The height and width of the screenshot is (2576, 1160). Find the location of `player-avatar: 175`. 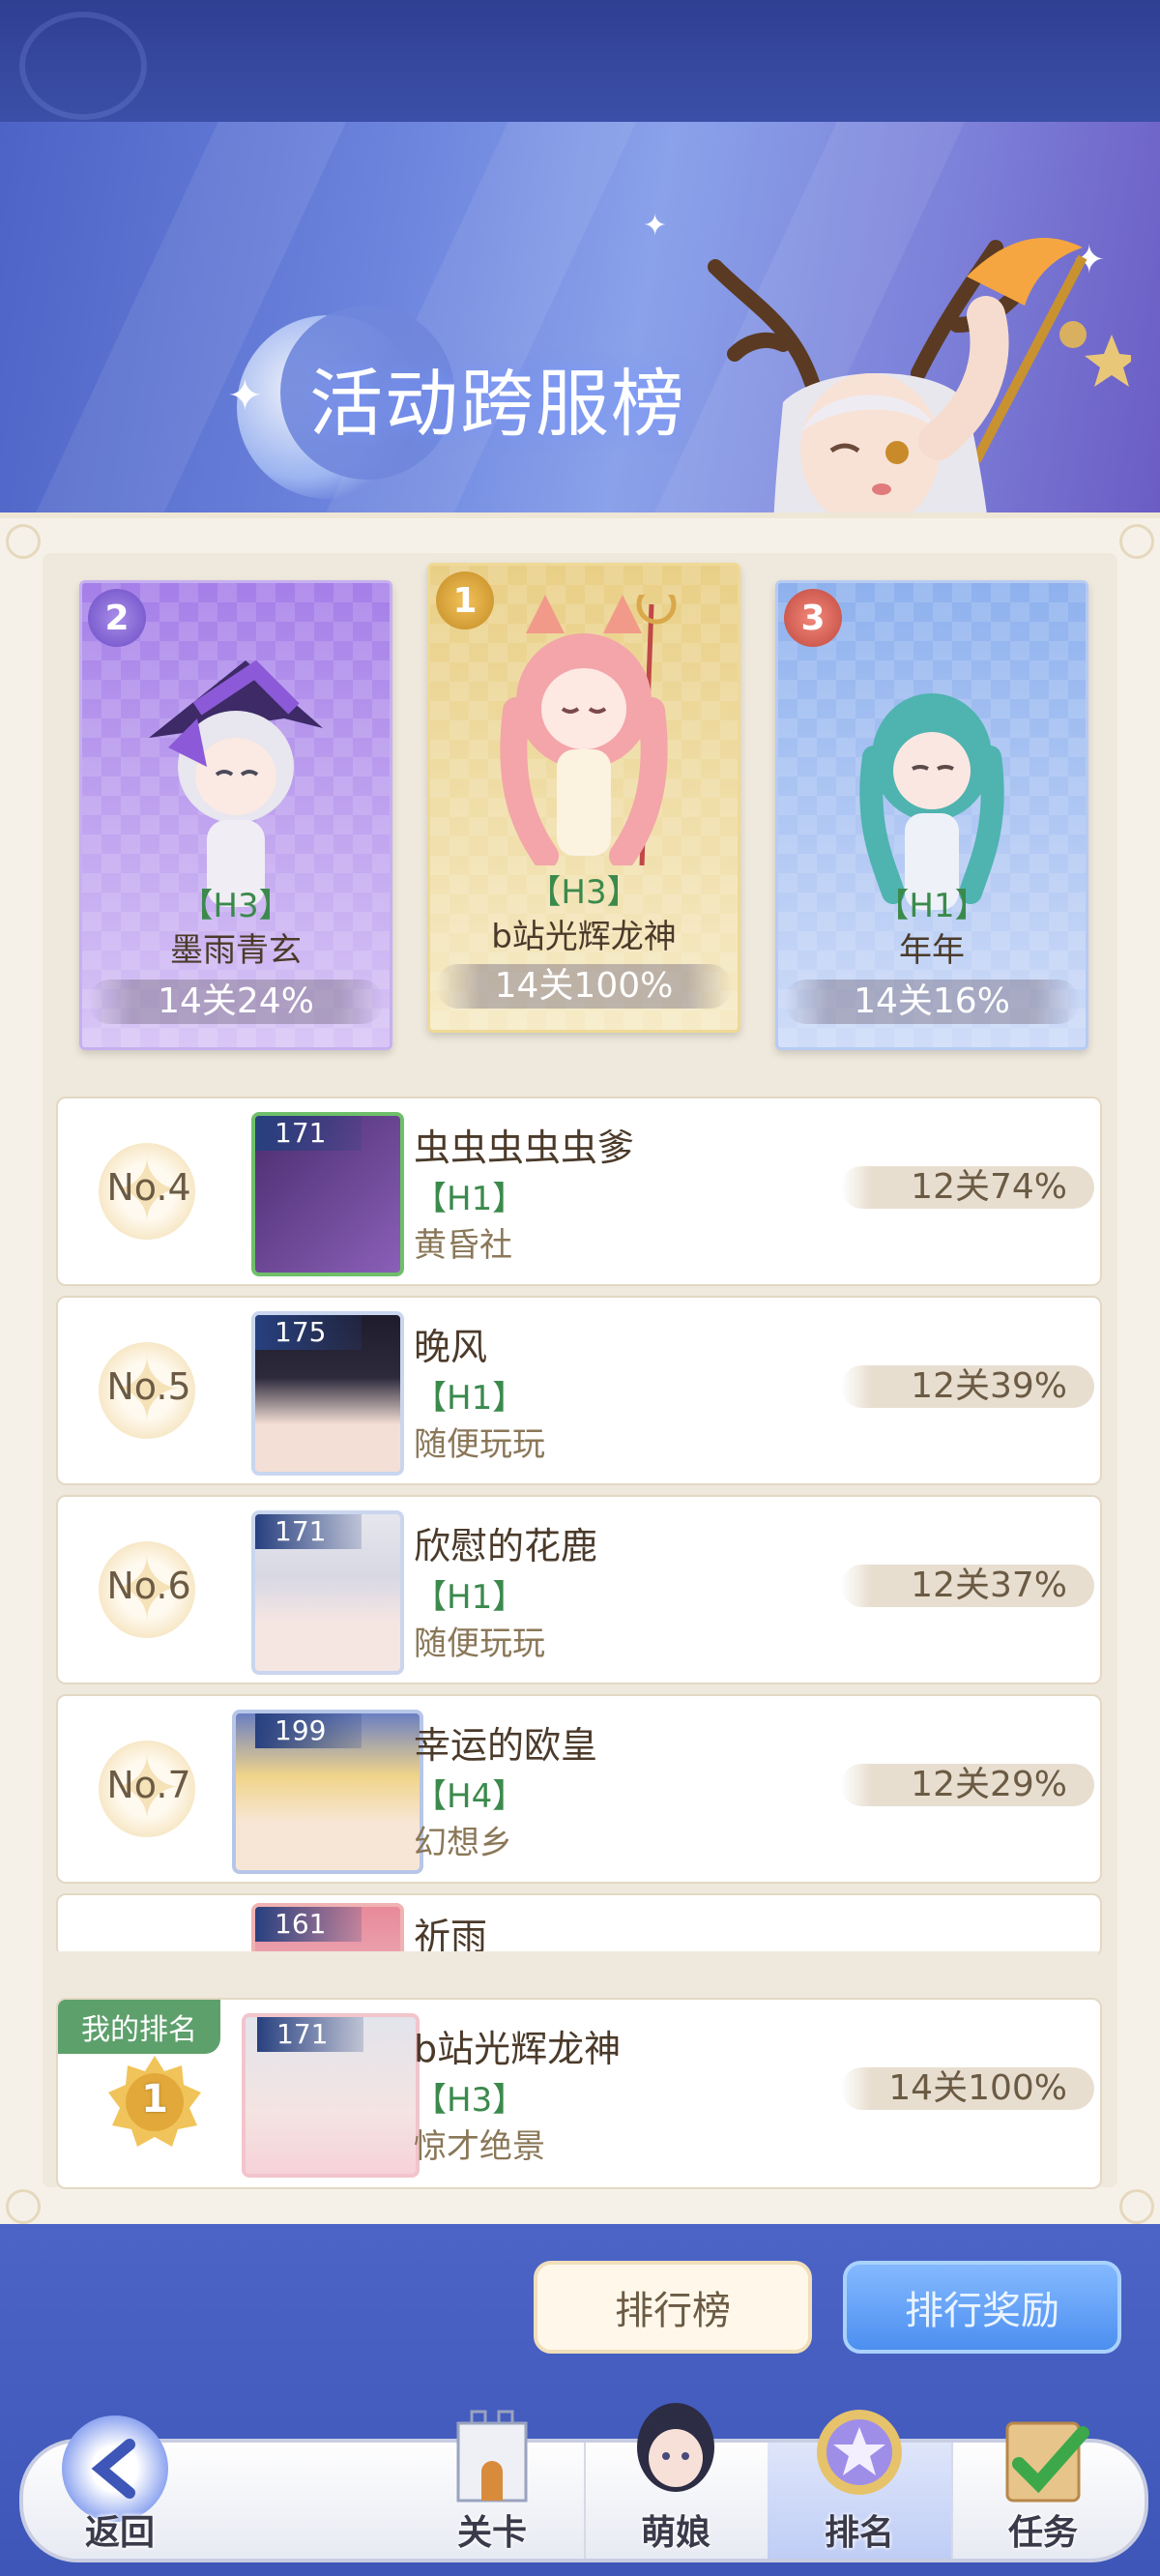

player-avatar: 175 is located at coordinates (327, 1393).